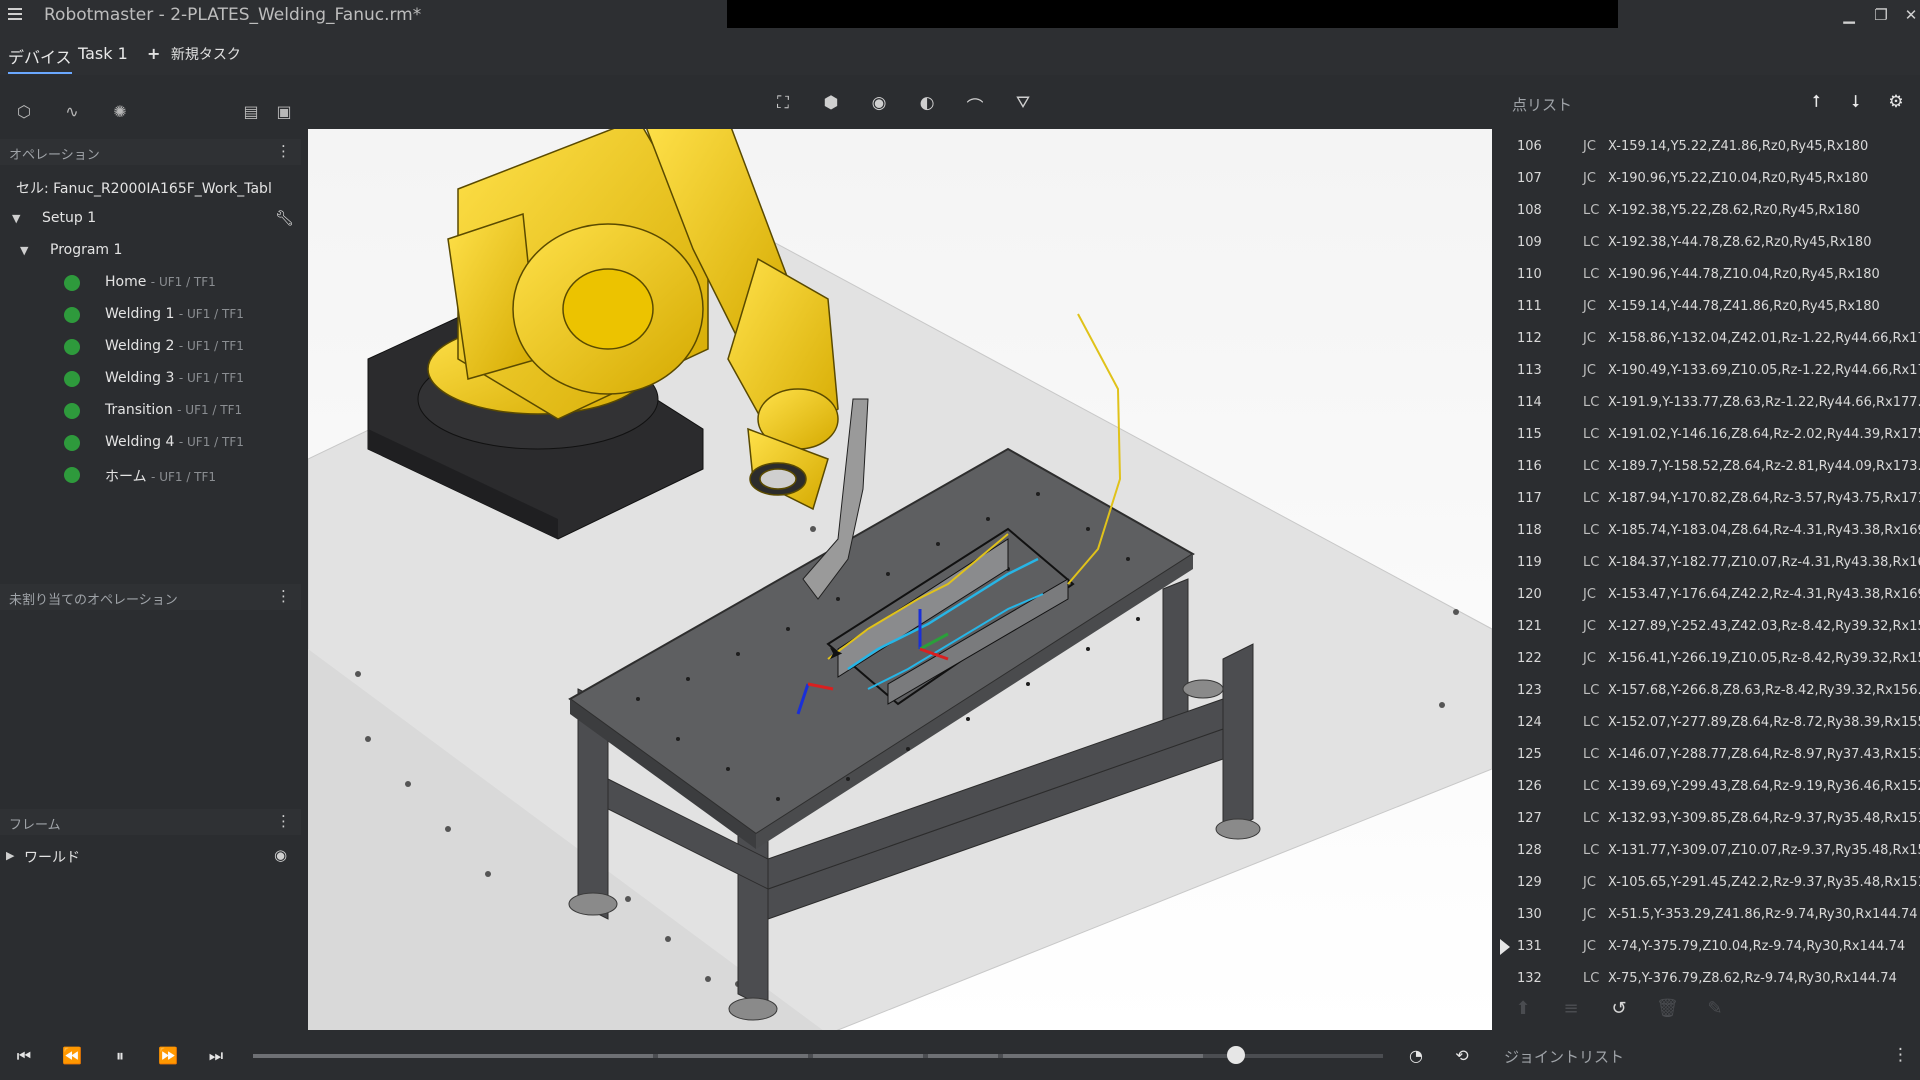 The width and height of the screenshot is (1920, 1080). I want to click on new-task-button: + 新規タスク, so click(194, 54).